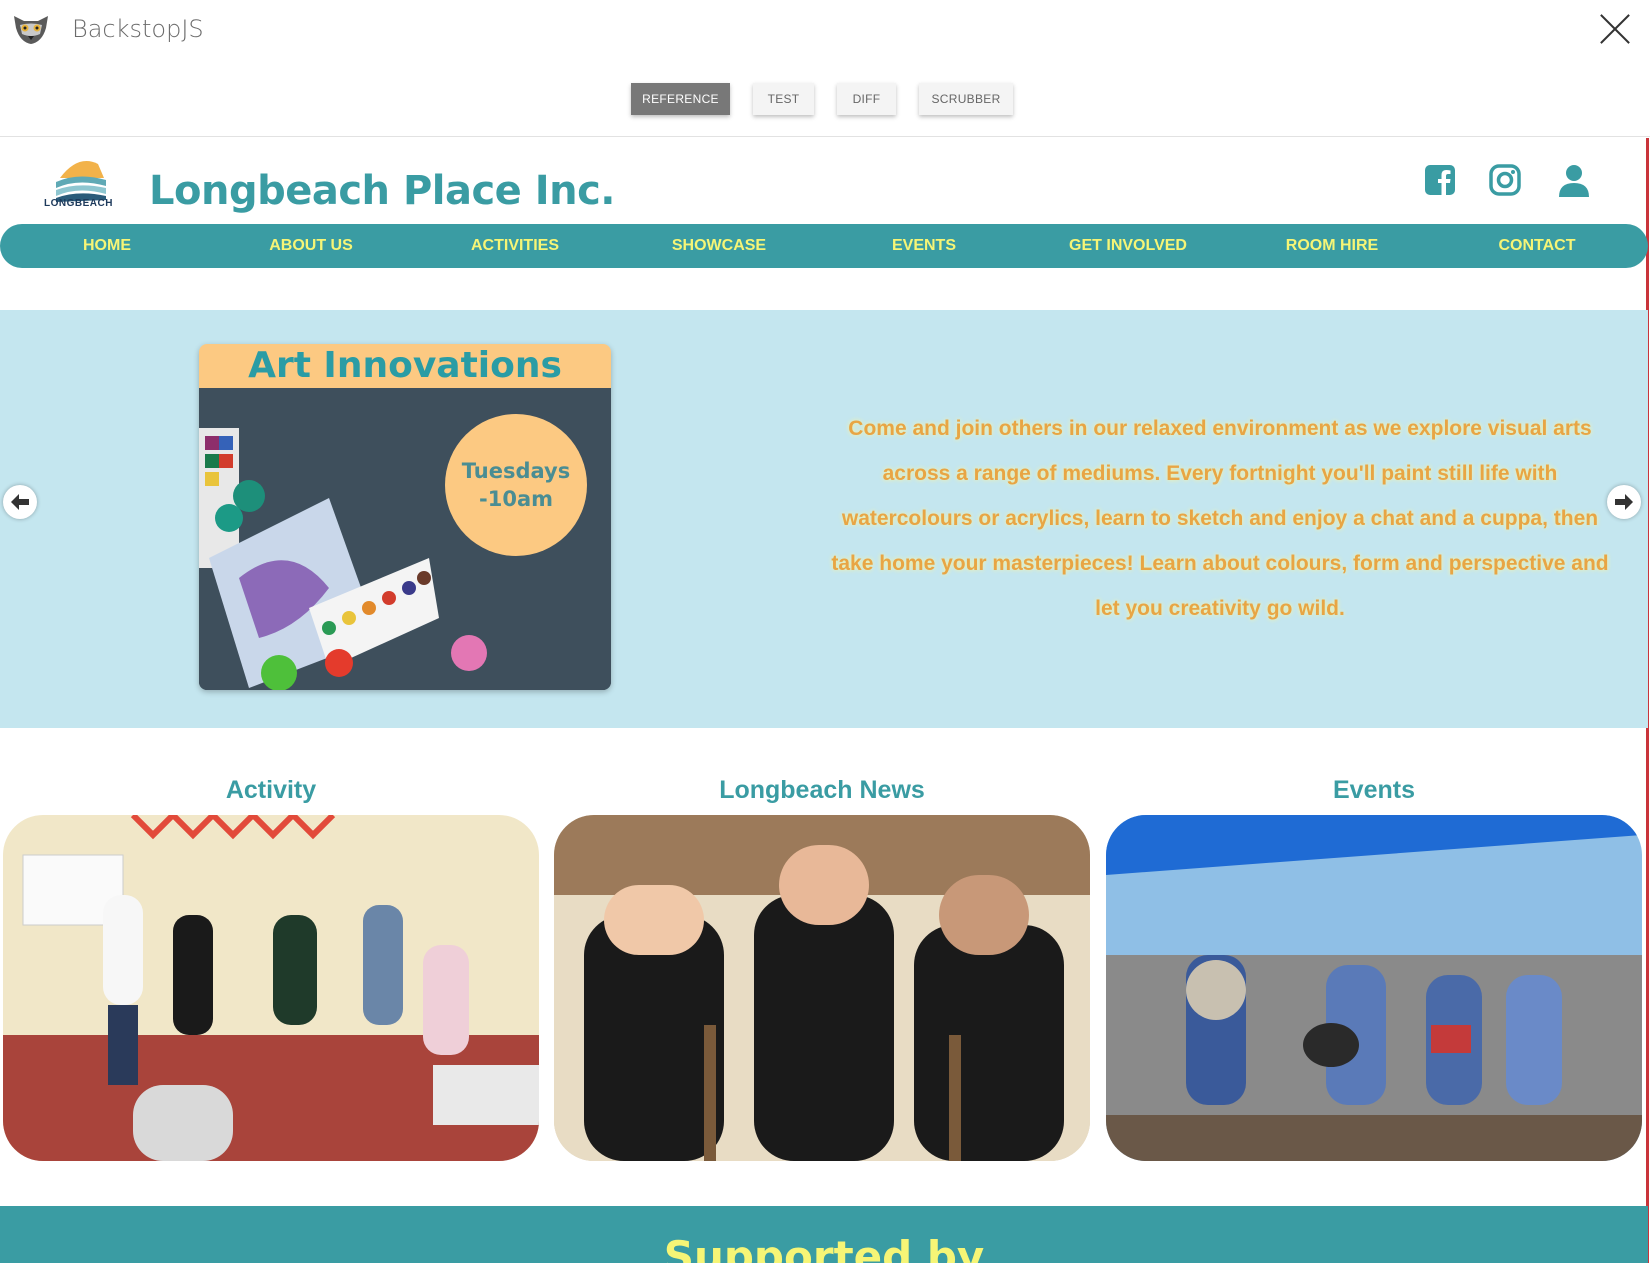 Image resolution: width=1650 pixels, height=1263 pixels. Describe the element at coordinates (1332, 246) in the screenshot. I see `nav-room-hire: ROOM HIRE` at that location.